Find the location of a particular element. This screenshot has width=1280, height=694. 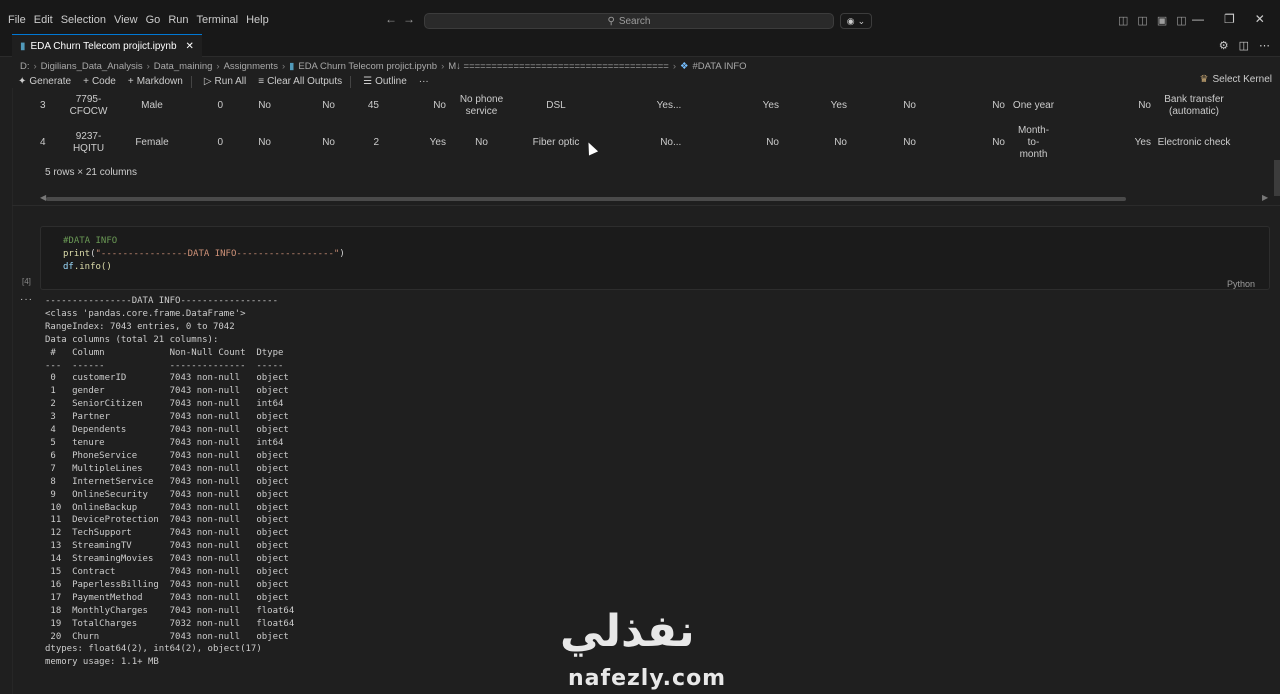

table-cell: 45 is located at coordinates (373, 105).